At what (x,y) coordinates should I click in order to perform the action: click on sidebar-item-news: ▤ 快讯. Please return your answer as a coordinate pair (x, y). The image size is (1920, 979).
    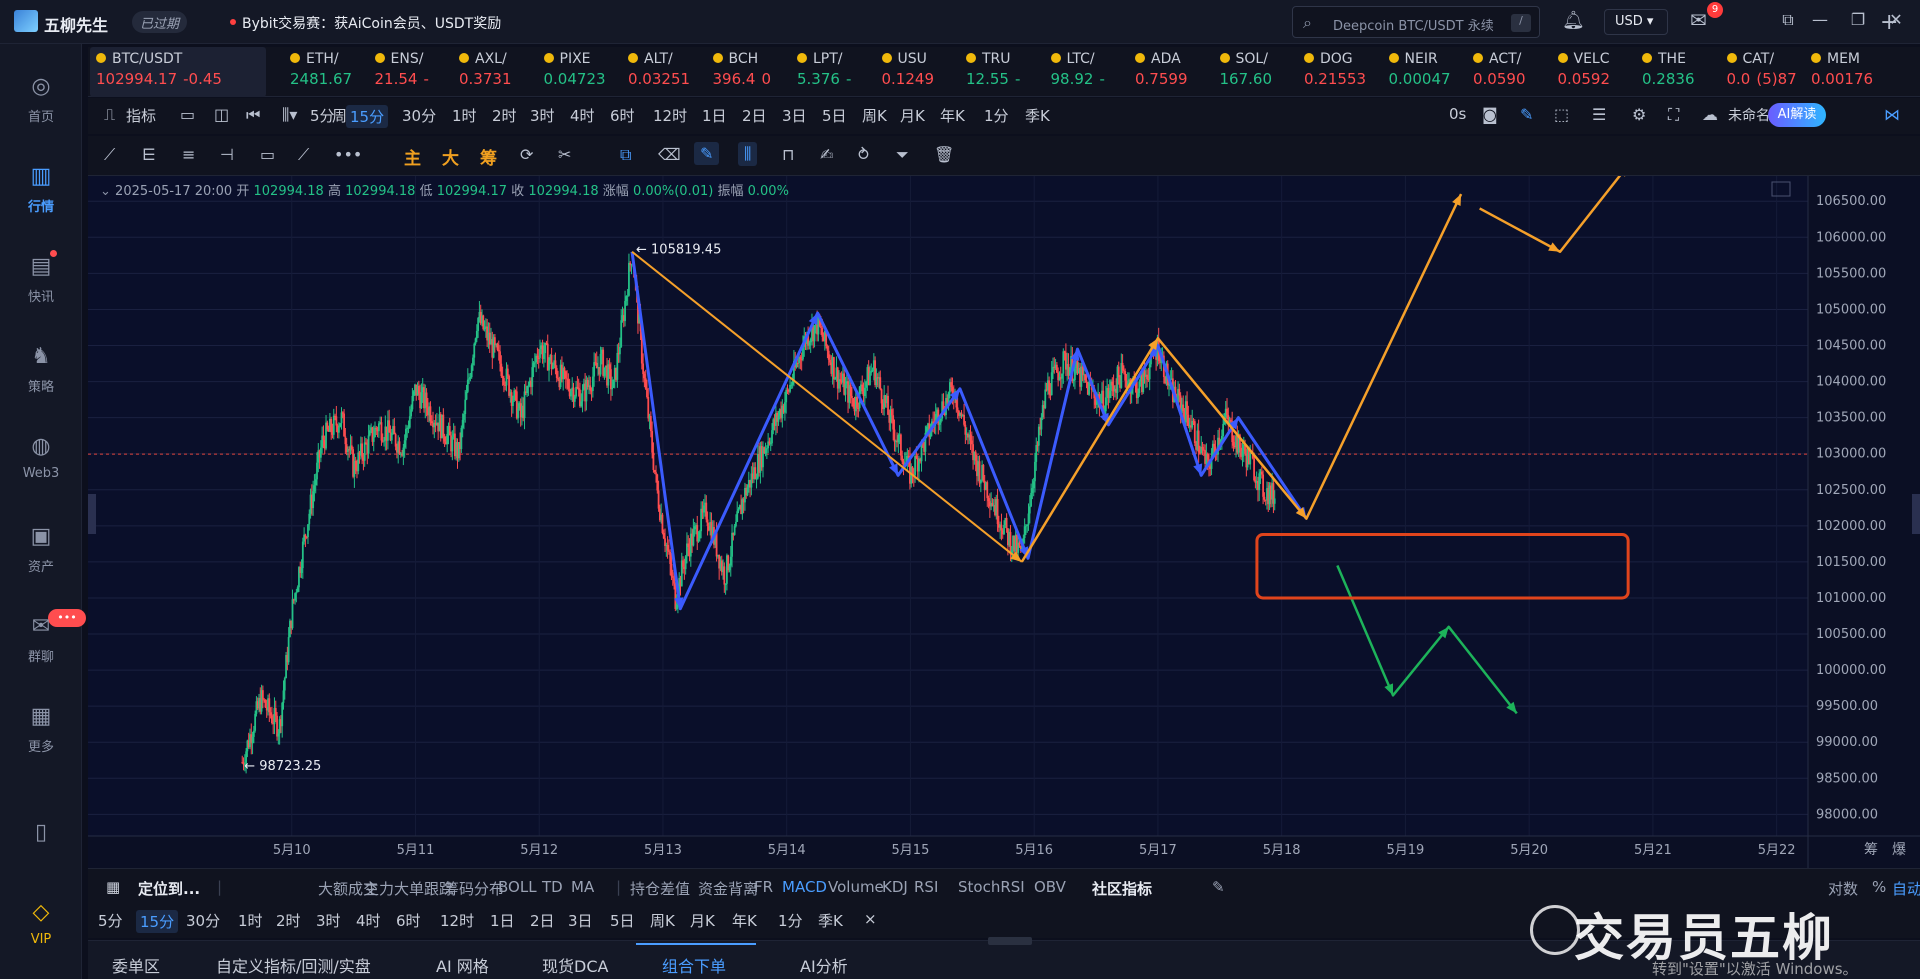
    Looking at the image, I should click on (41, 279).